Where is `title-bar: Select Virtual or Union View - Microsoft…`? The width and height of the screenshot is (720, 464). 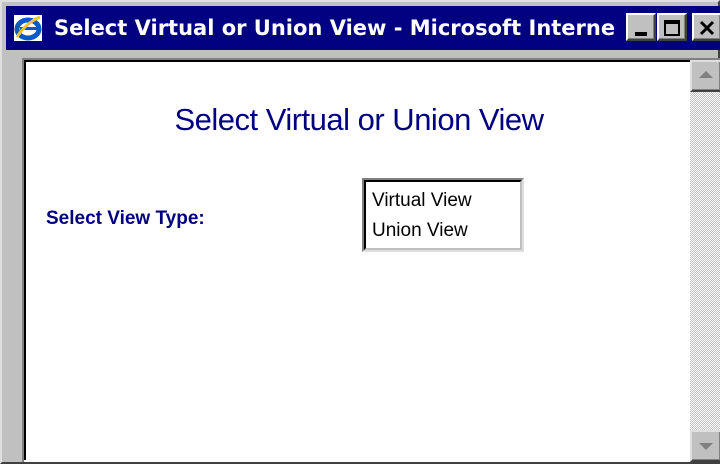 title-bar: Select Virtual or Union View - Microsoft… is located at coordinates (363, 28).